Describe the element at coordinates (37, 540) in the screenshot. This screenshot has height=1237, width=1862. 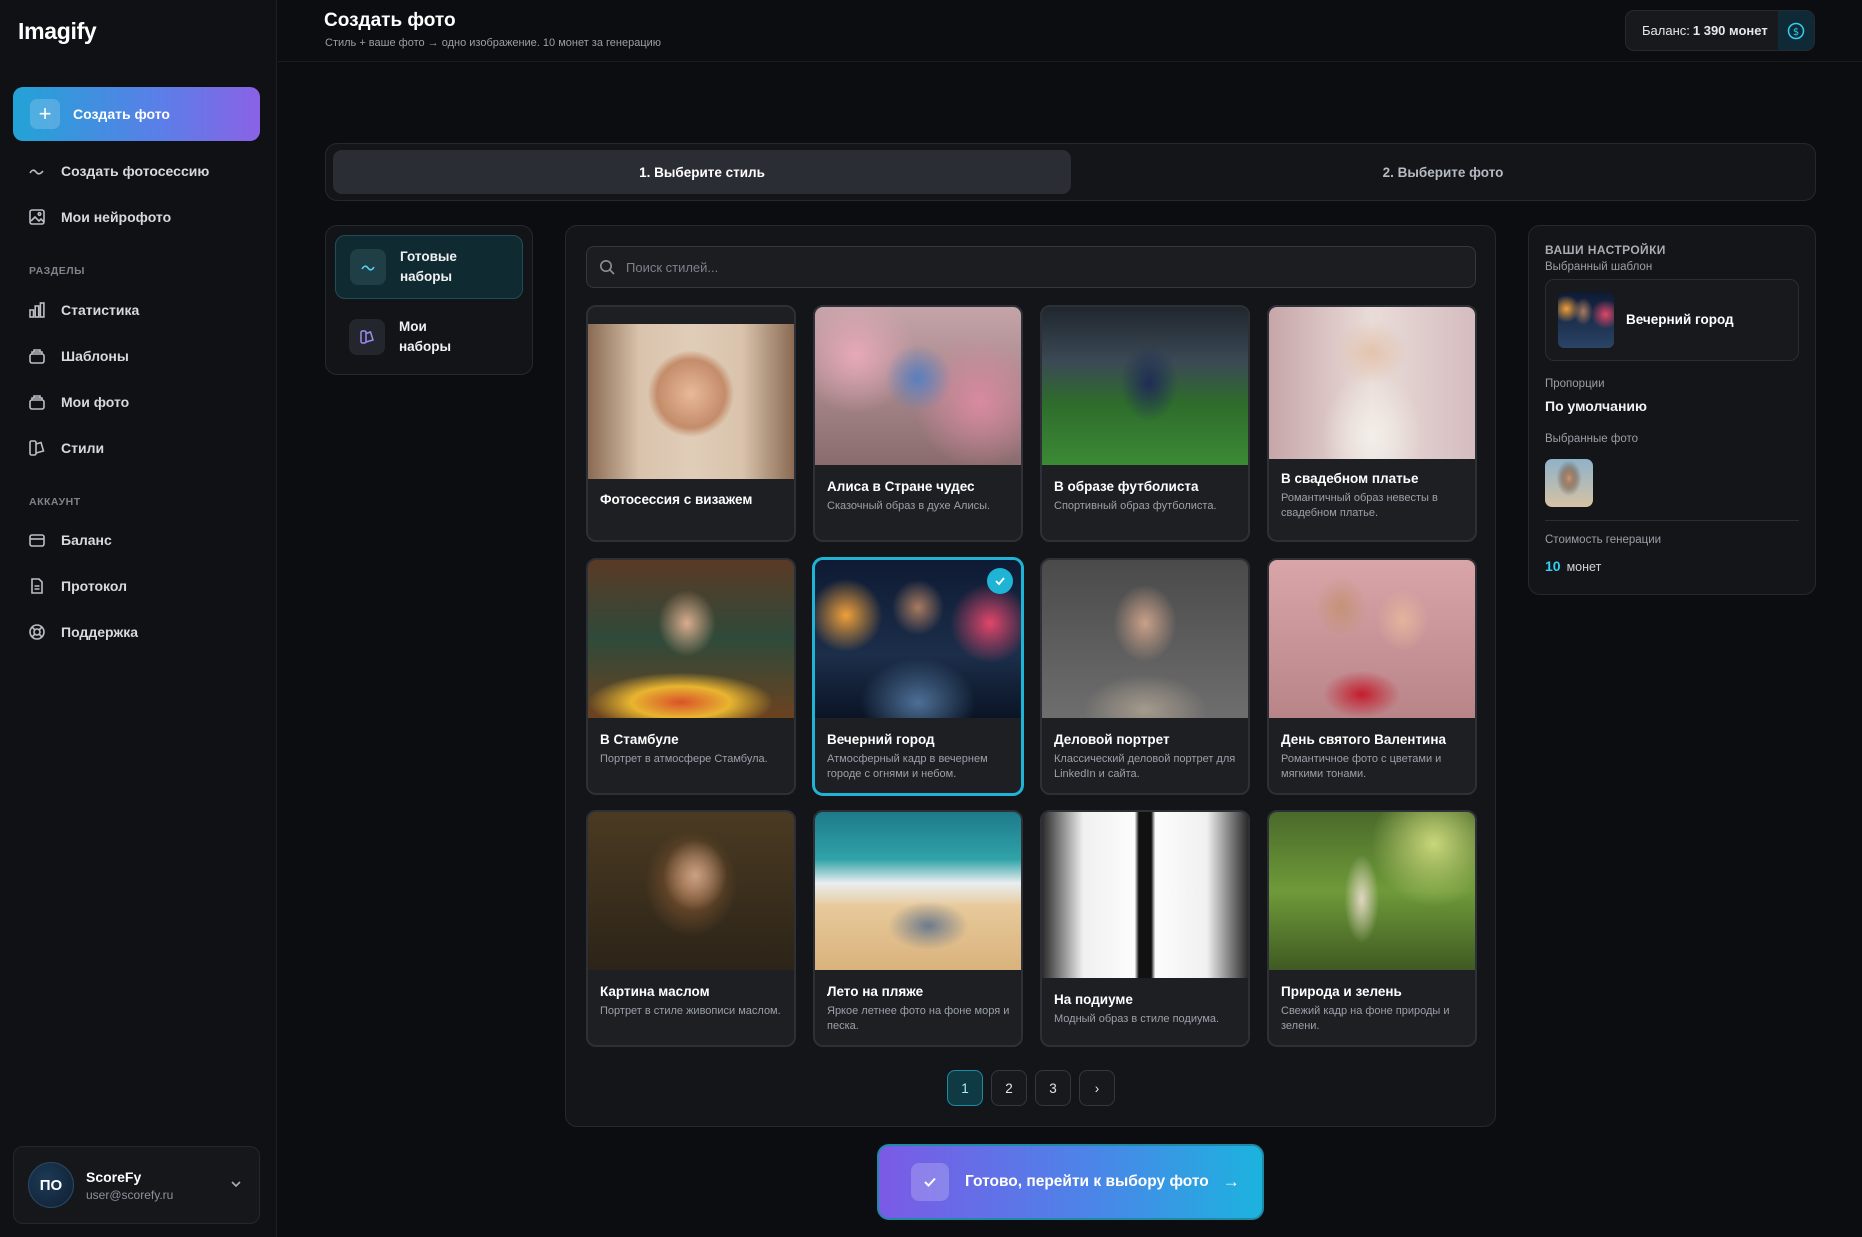
I see `wallet-icon` at that location.